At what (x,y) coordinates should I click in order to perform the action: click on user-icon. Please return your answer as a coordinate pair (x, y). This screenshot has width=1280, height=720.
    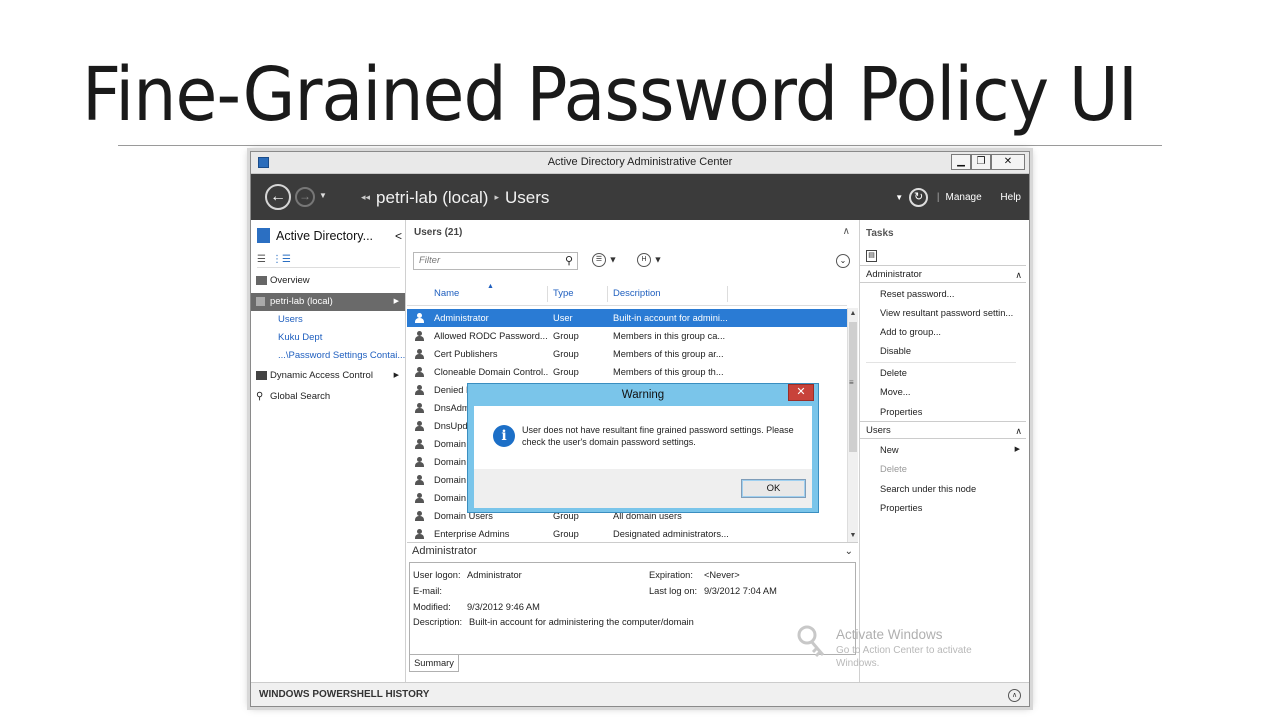
    Looking at the image, I should click on (419, 318).